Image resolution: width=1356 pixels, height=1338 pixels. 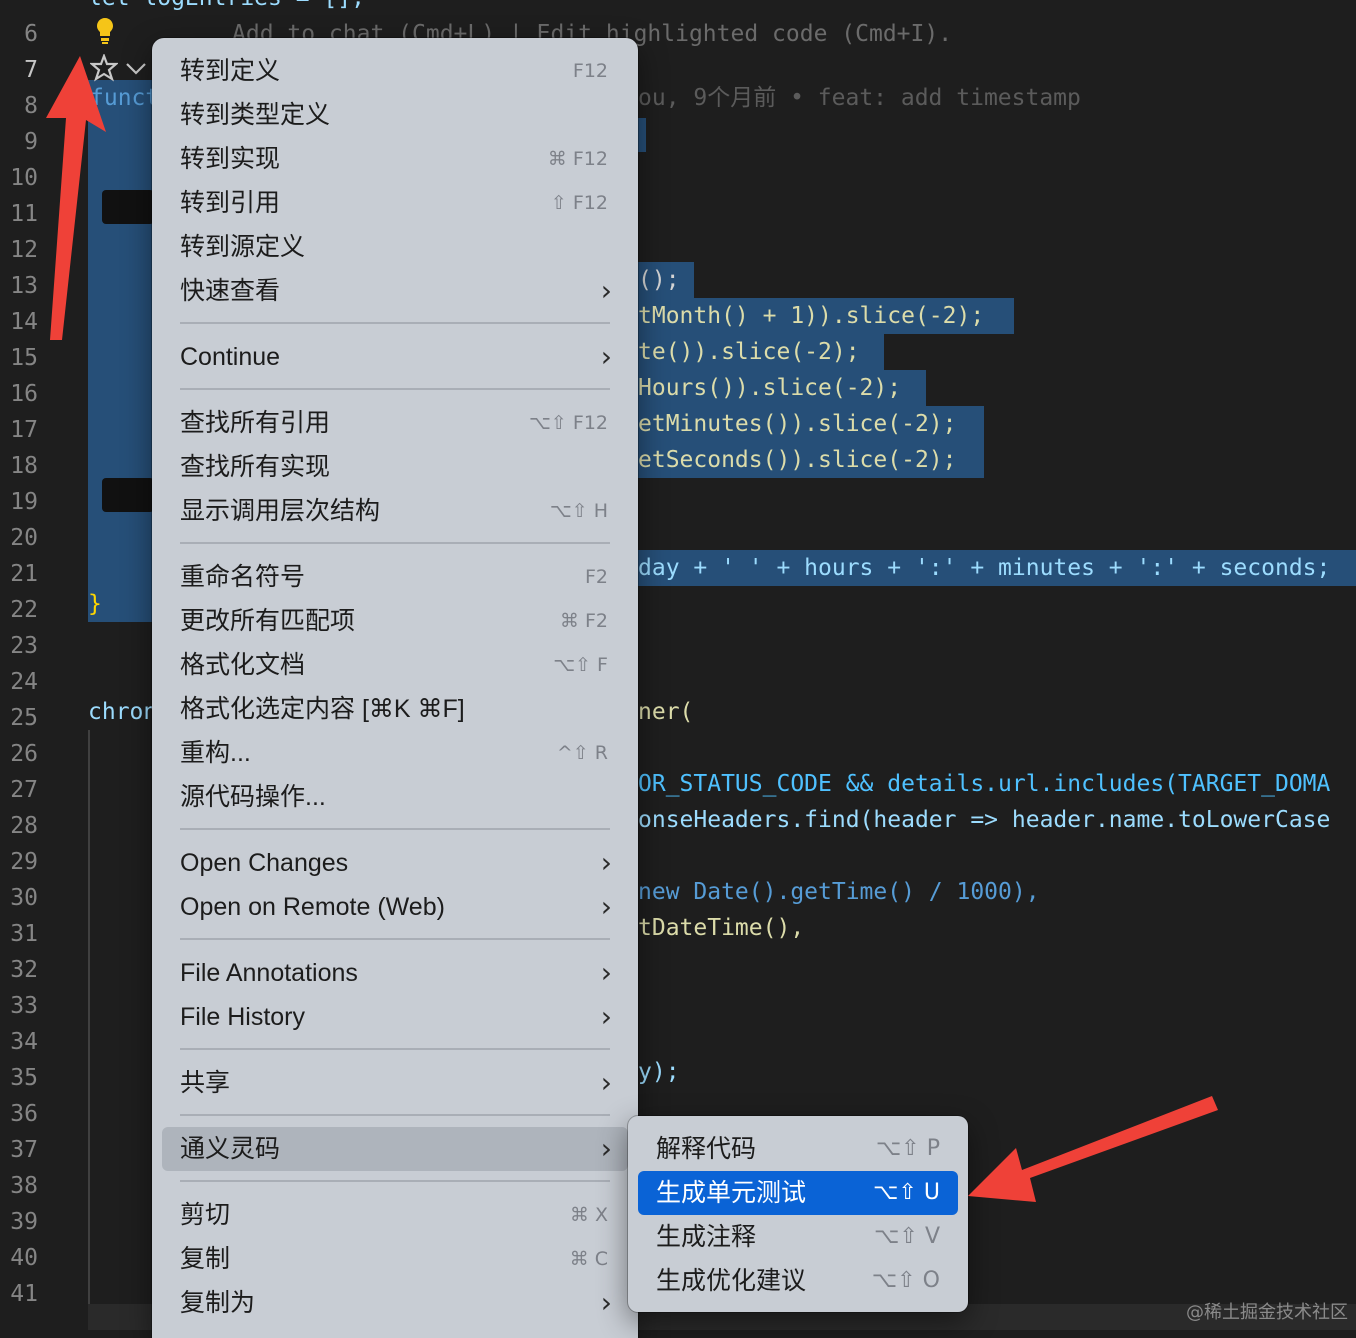 I want to click on arrow-up-annotation, so click(x=76, y=198).